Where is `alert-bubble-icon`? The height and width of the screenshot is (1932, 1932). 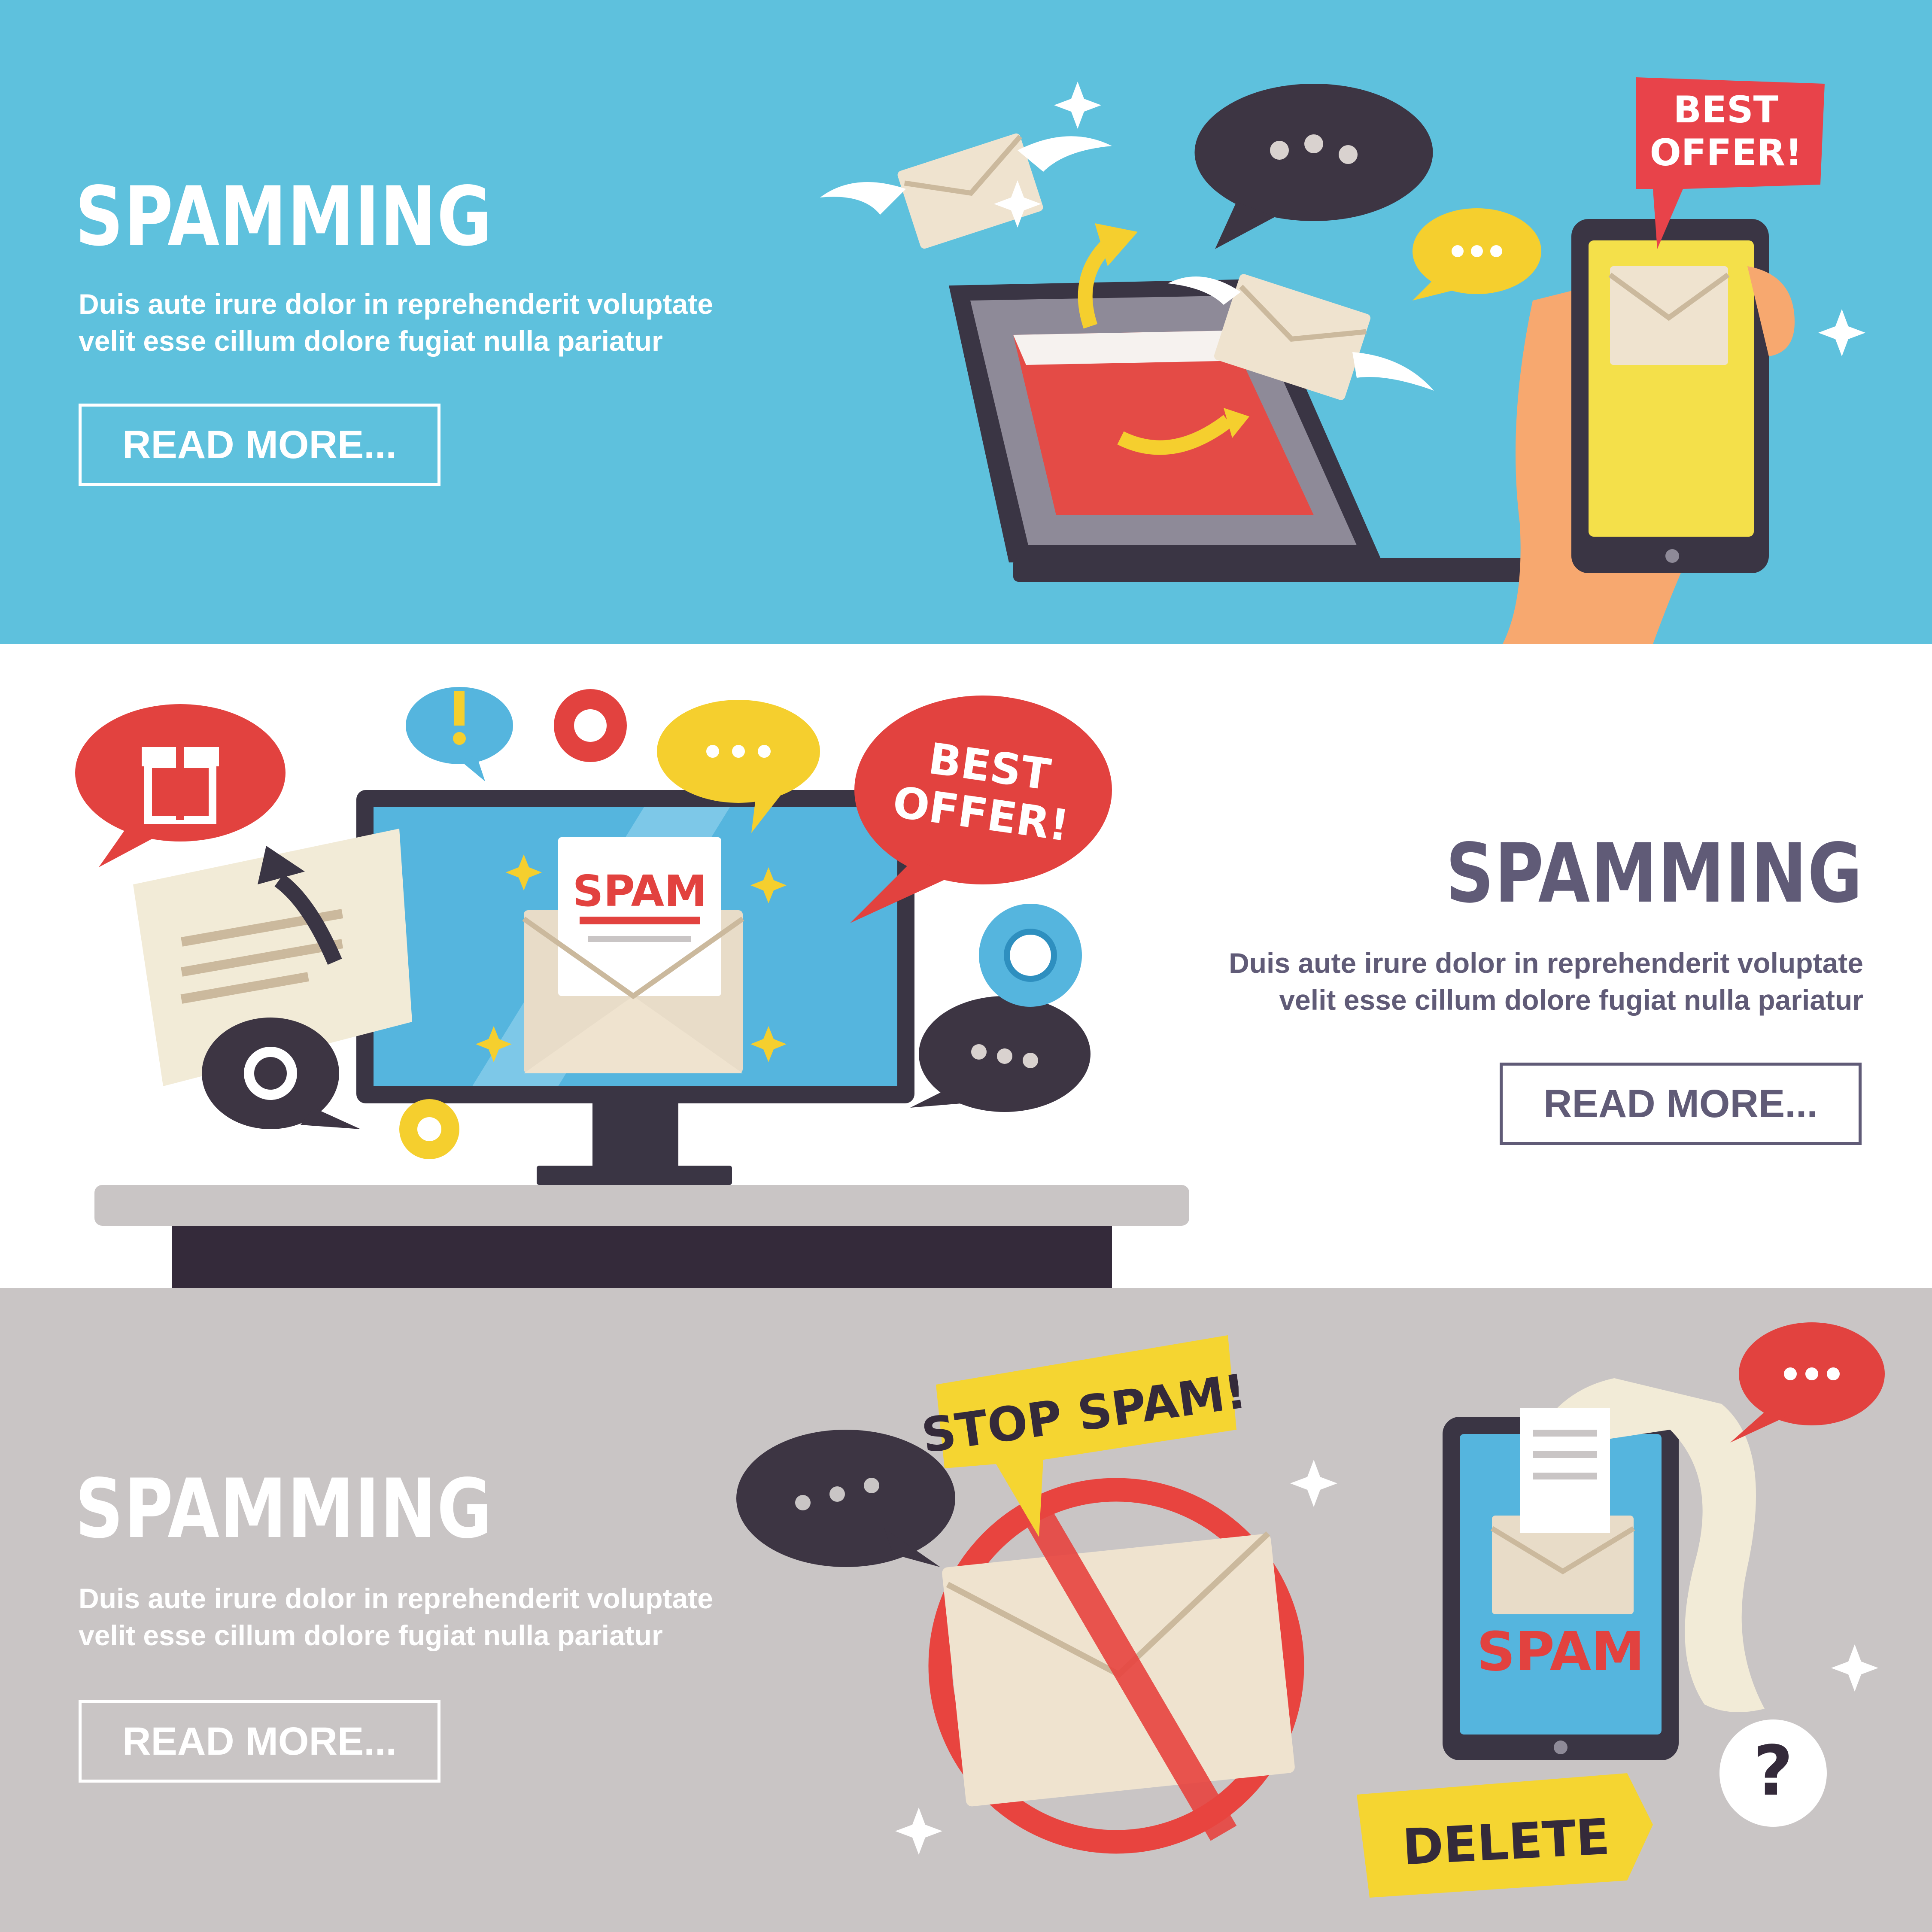 alert-bubble-icon is located at coordinates (459, 734).